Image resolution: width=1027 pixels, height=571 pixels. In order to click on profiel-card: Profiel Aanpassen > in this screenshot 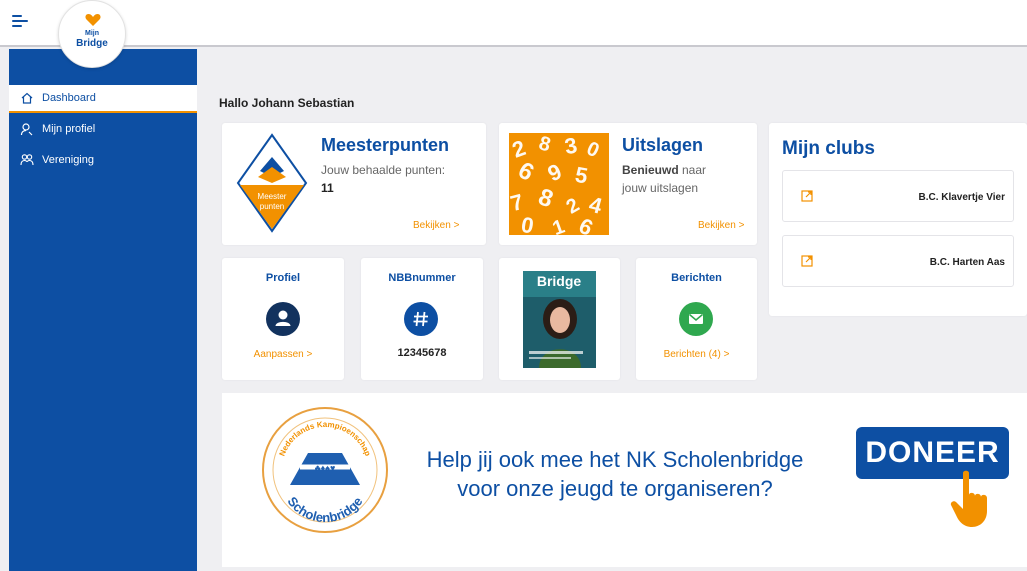, I will do `click(283, 319)`.